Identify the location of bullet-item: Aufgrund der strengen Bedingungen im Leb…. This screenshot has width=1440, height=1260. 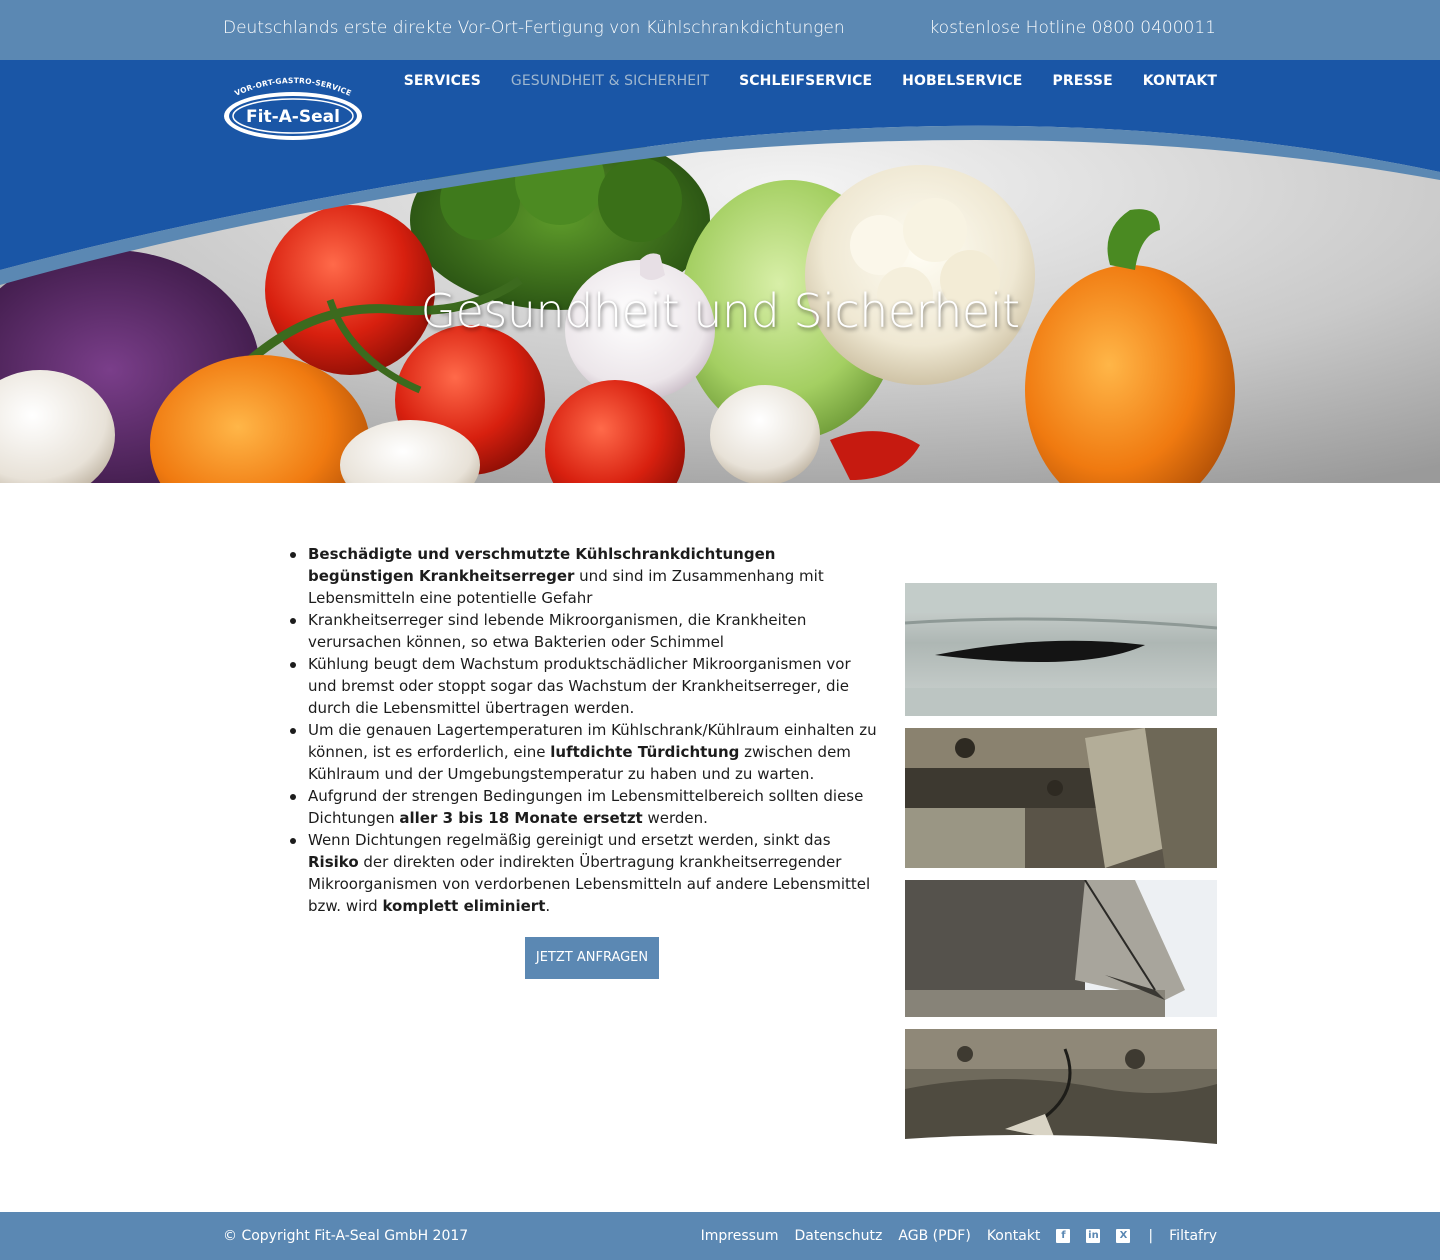
(583, 807).